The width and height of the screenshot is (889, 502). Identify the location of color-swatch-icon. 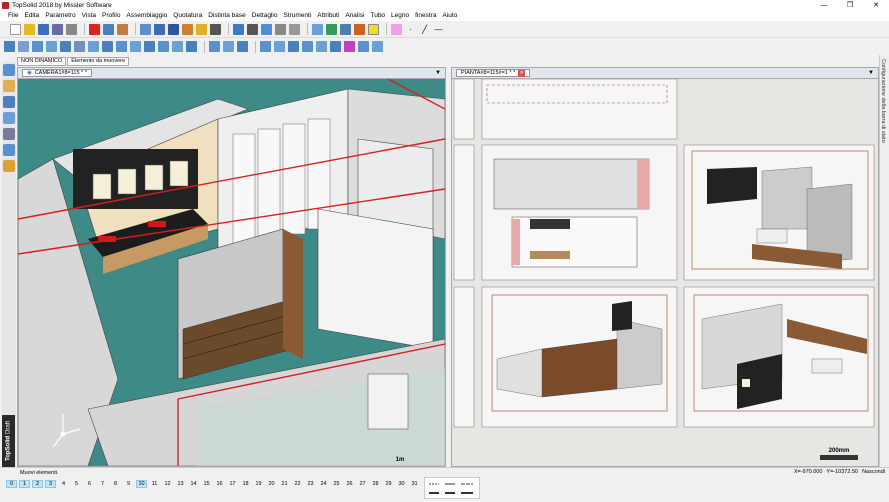
(396, 29).